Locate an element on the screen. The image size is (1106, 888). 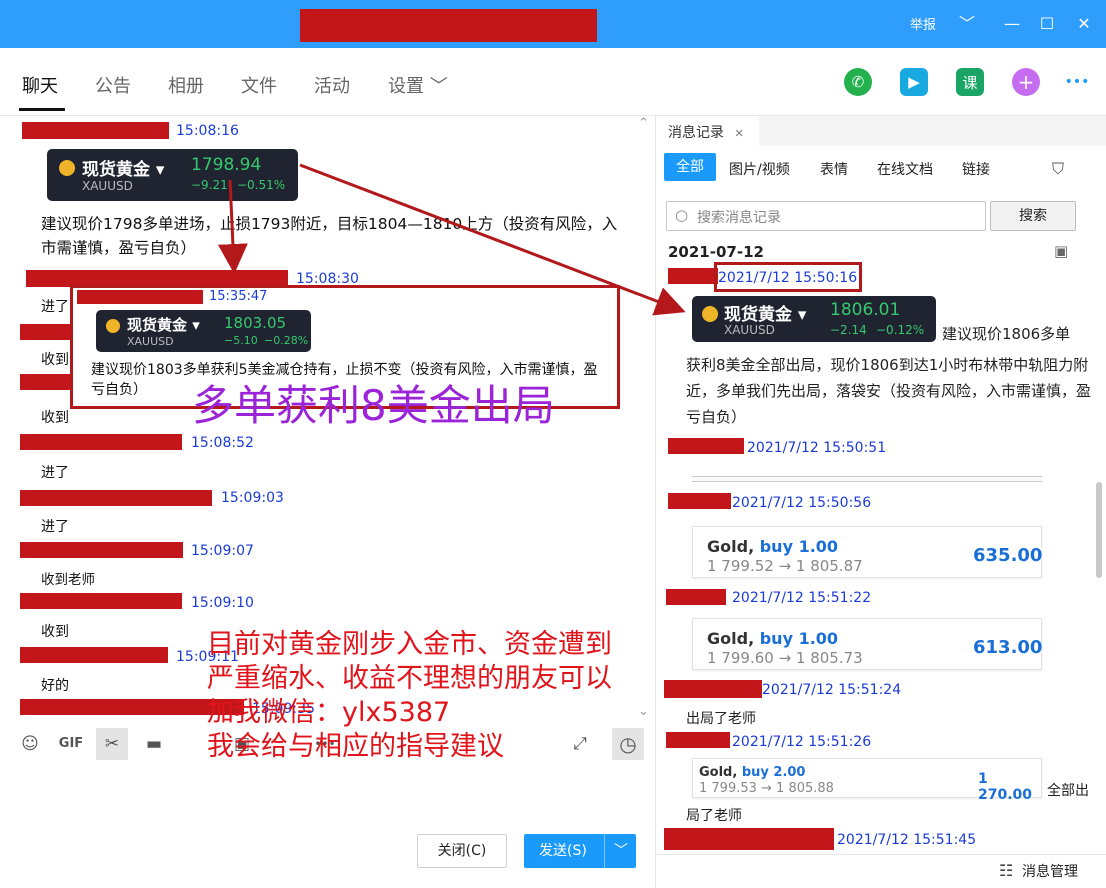
promo-line: 加我微信：ylx5387 is located at coordinates (329, 712).